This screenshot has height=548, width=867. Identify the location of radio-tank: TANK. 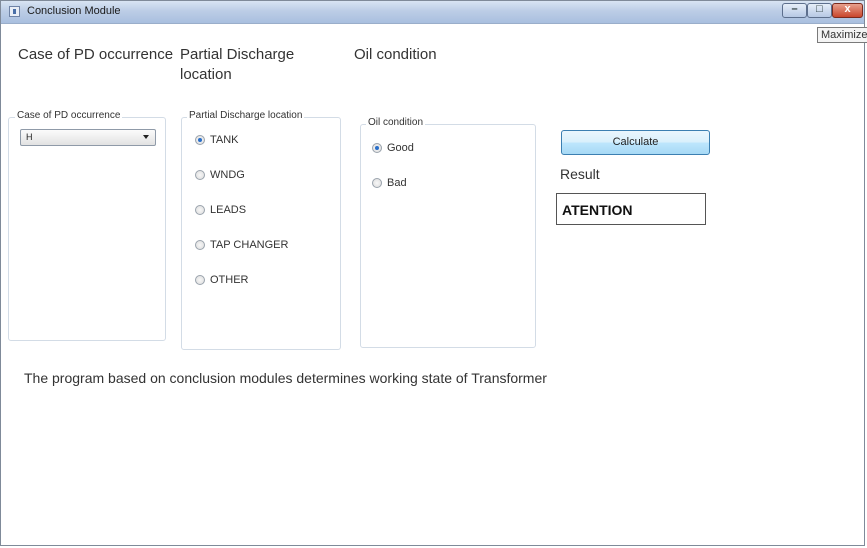
(217, 140).